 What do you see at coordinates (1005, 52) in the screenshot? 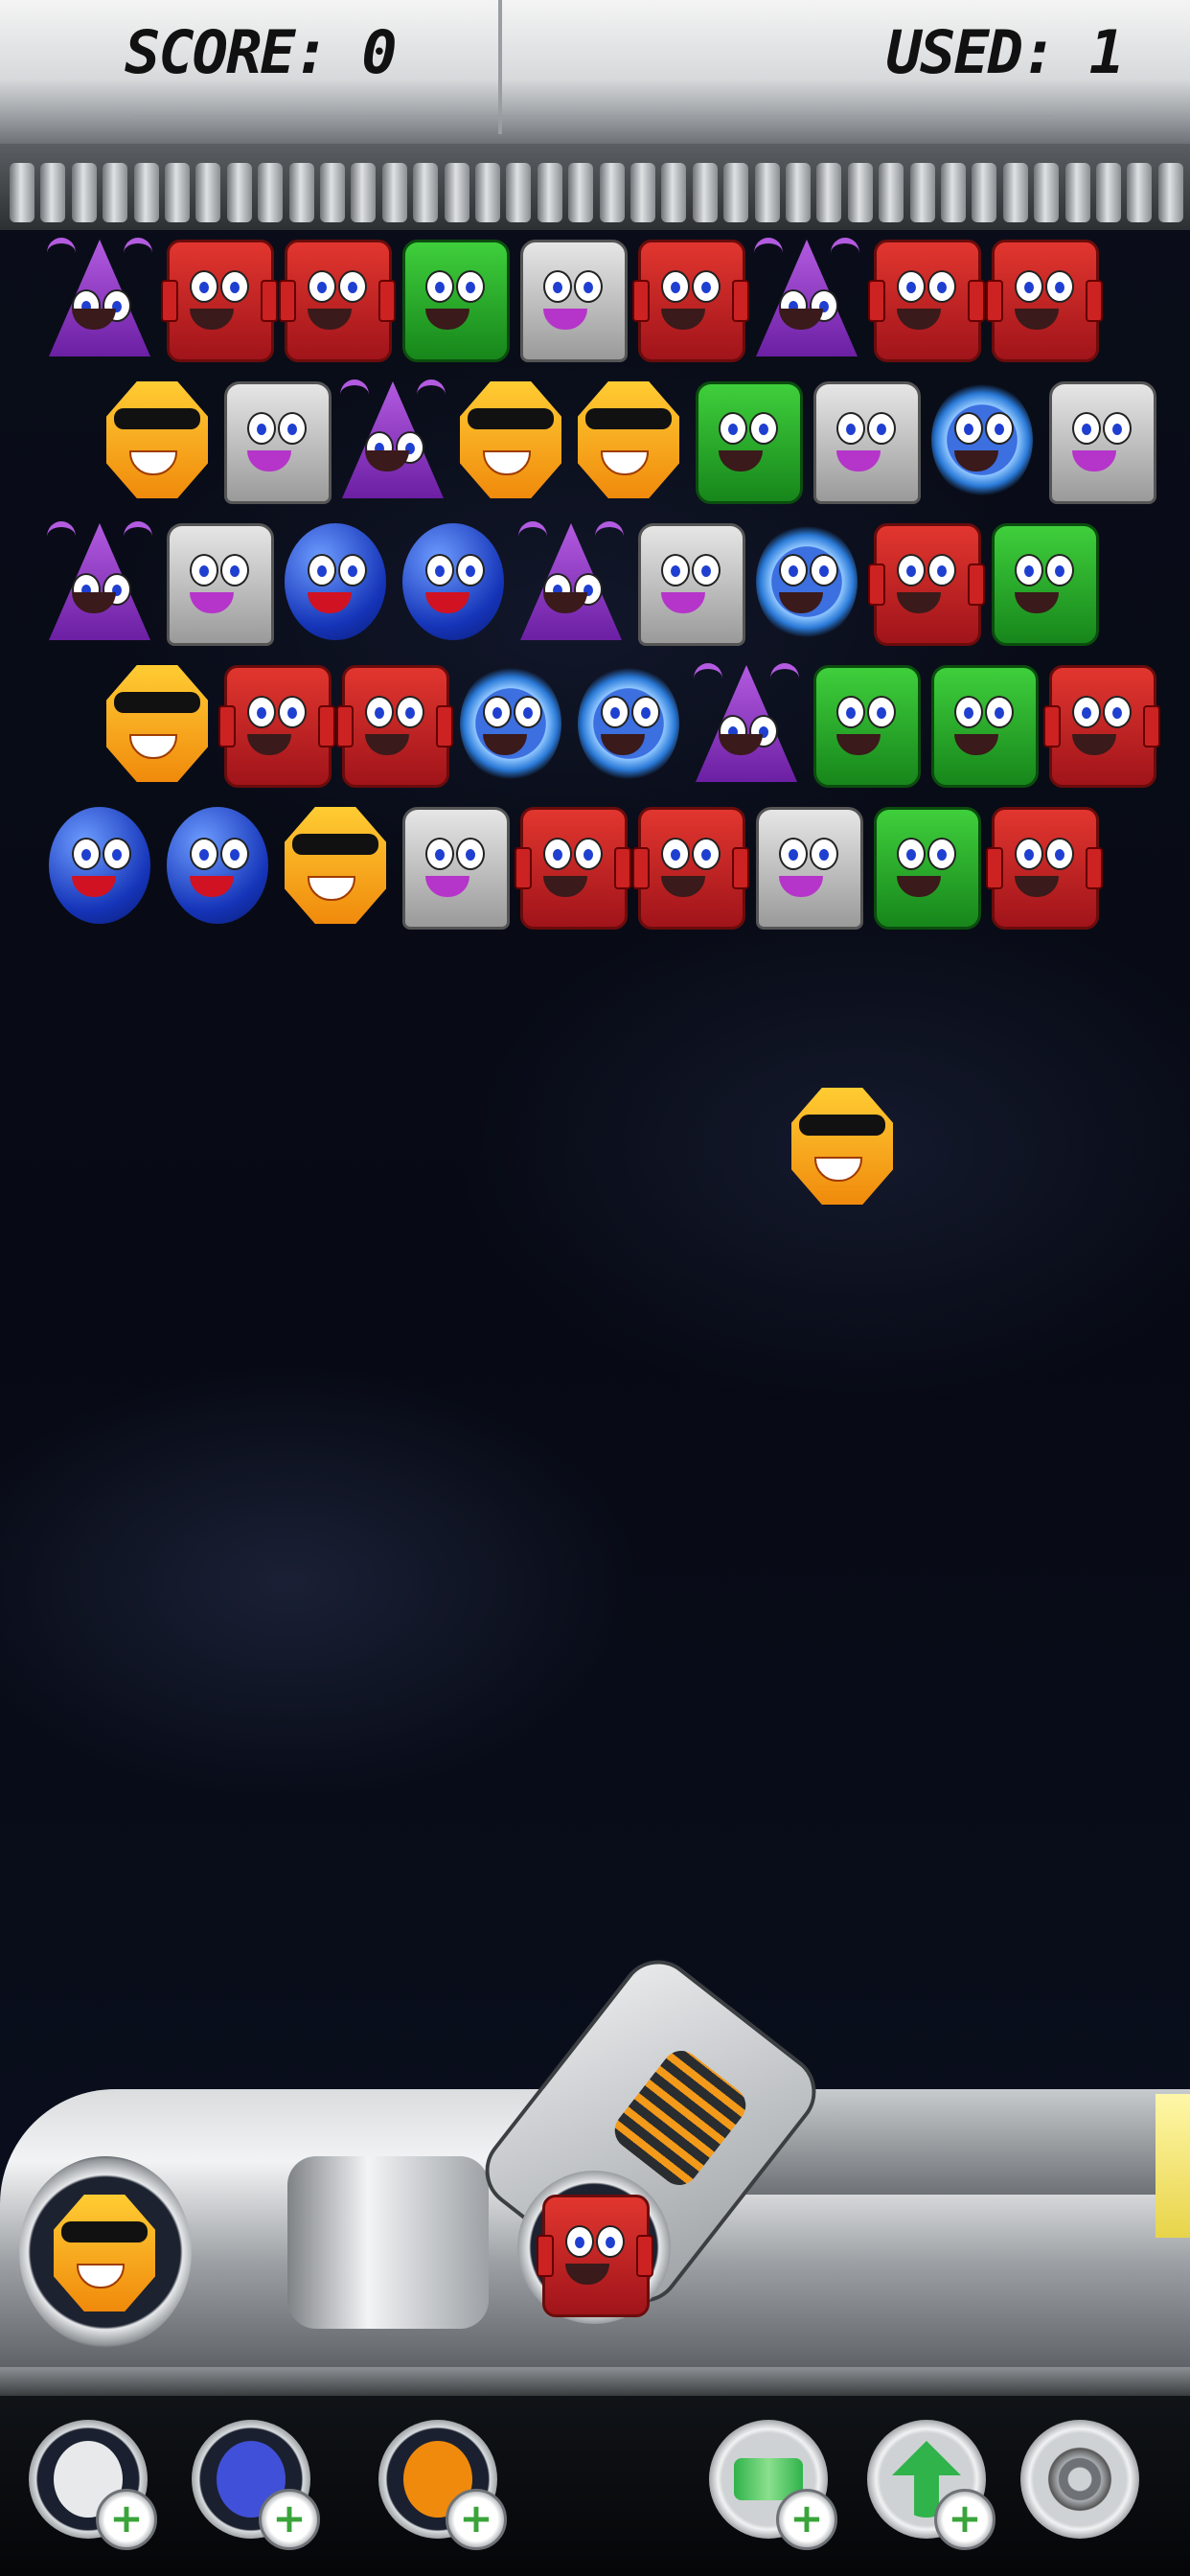
I see `used-label: USED: 1` at bounding box center [1005, 52].